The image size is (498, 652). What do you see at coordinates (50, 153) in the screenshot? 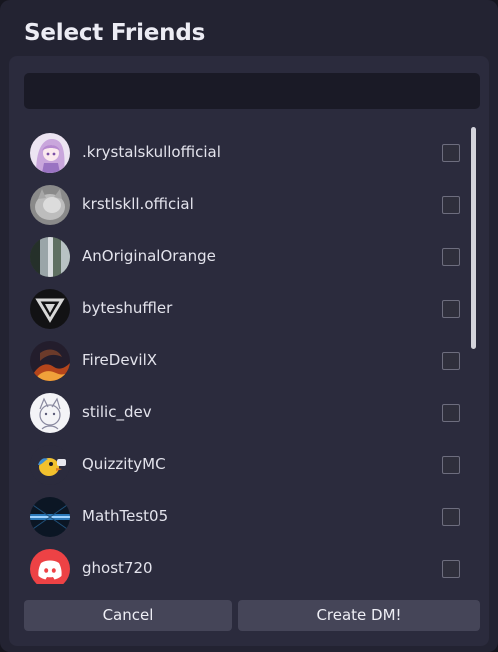
I see `anime-girl-avatar` at bounding box center [50, 153].